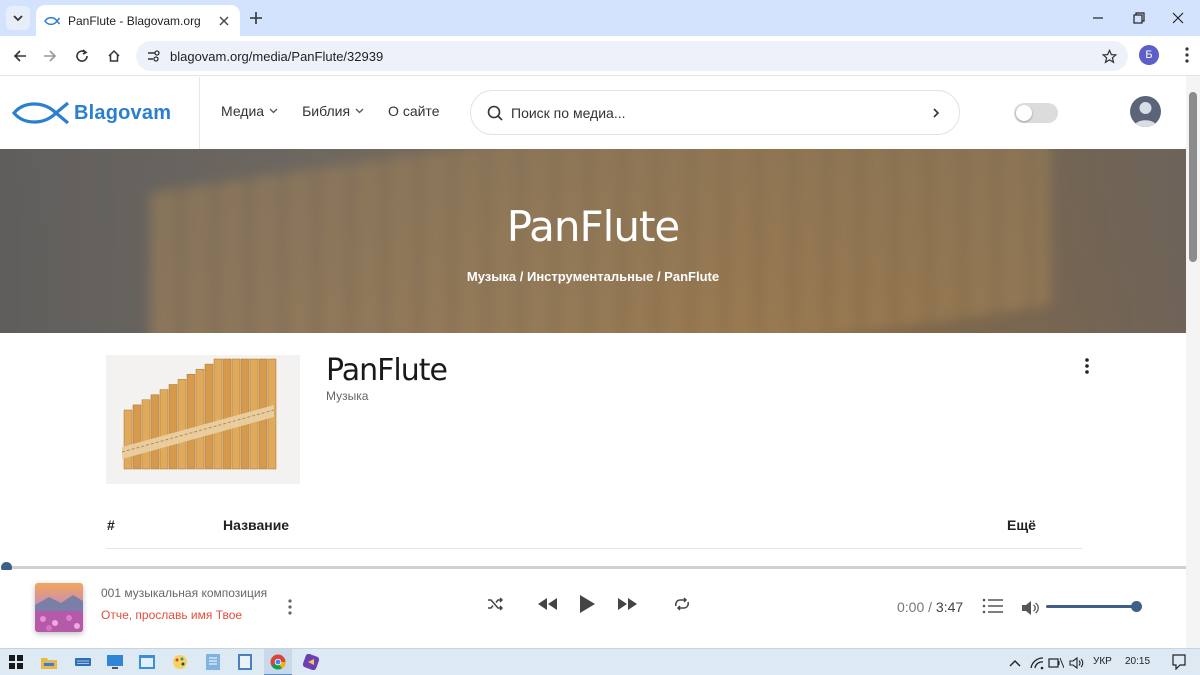 This screenshot has width=1200, height=675. What do you see at coordinates (311, 662) in the screenshot?
I see `media-app-icon` at bounding box center [311, 662].